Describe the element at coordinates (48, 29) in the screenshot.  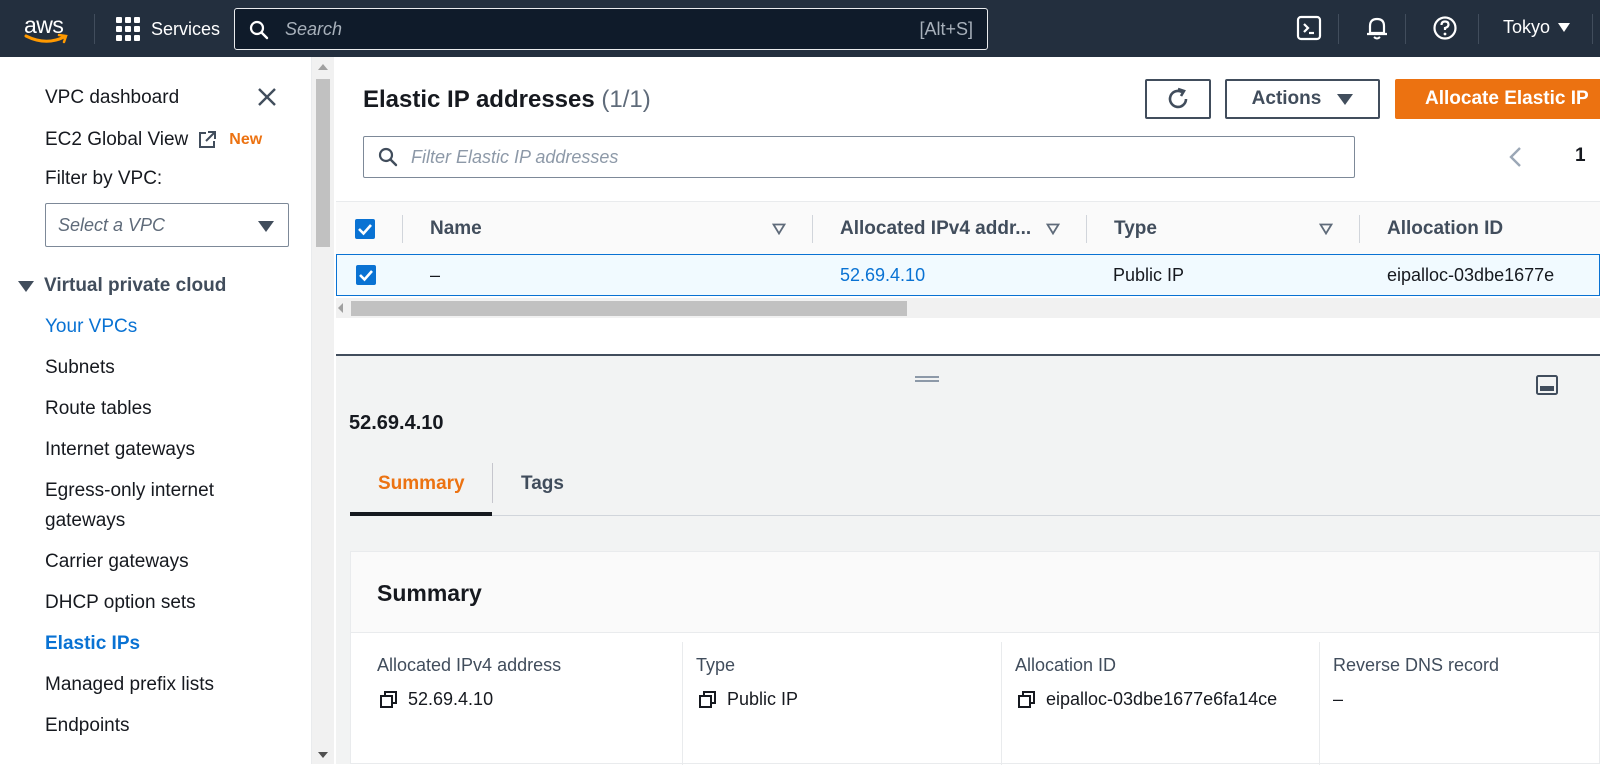
I see `aws-logo: aws` at that location.